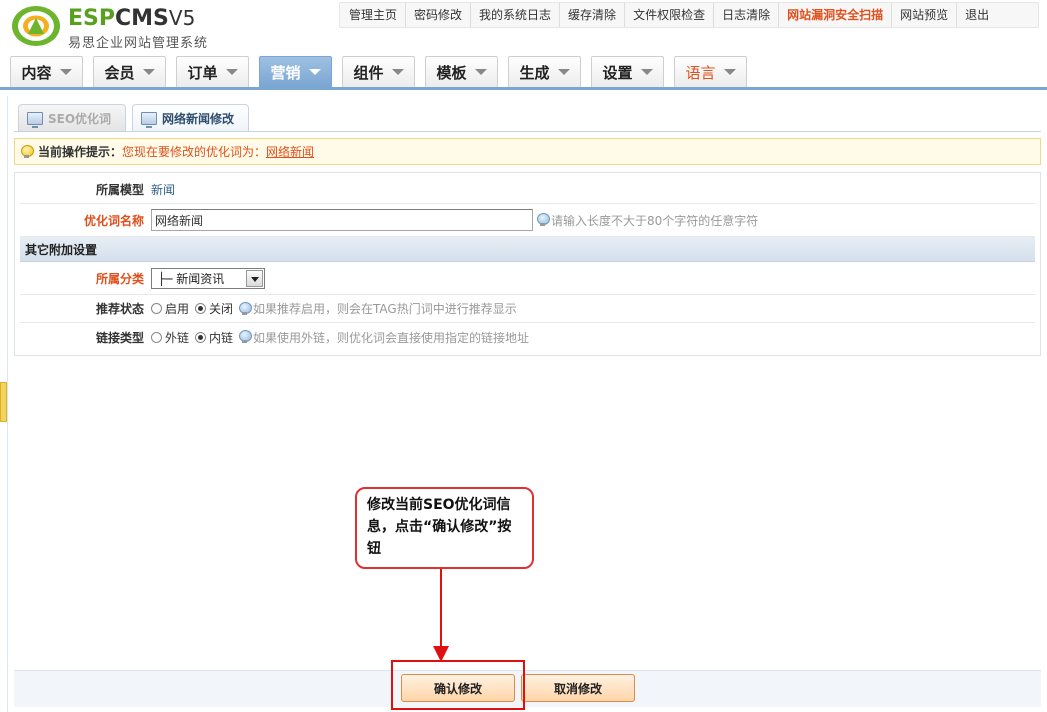 This screenshot has height=712, width=1047. I want to click on link-external-radio, so click(156, 337).